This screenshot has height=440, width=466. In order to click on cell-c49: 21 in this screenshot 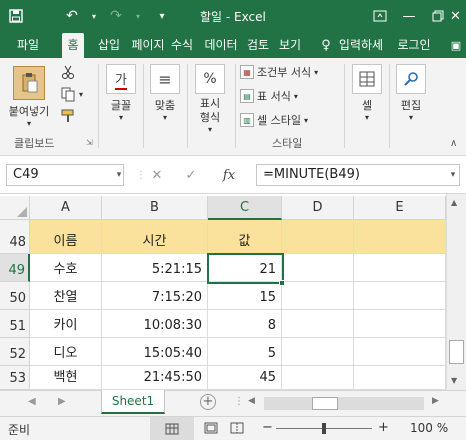, I will do `click(245, 268)`.